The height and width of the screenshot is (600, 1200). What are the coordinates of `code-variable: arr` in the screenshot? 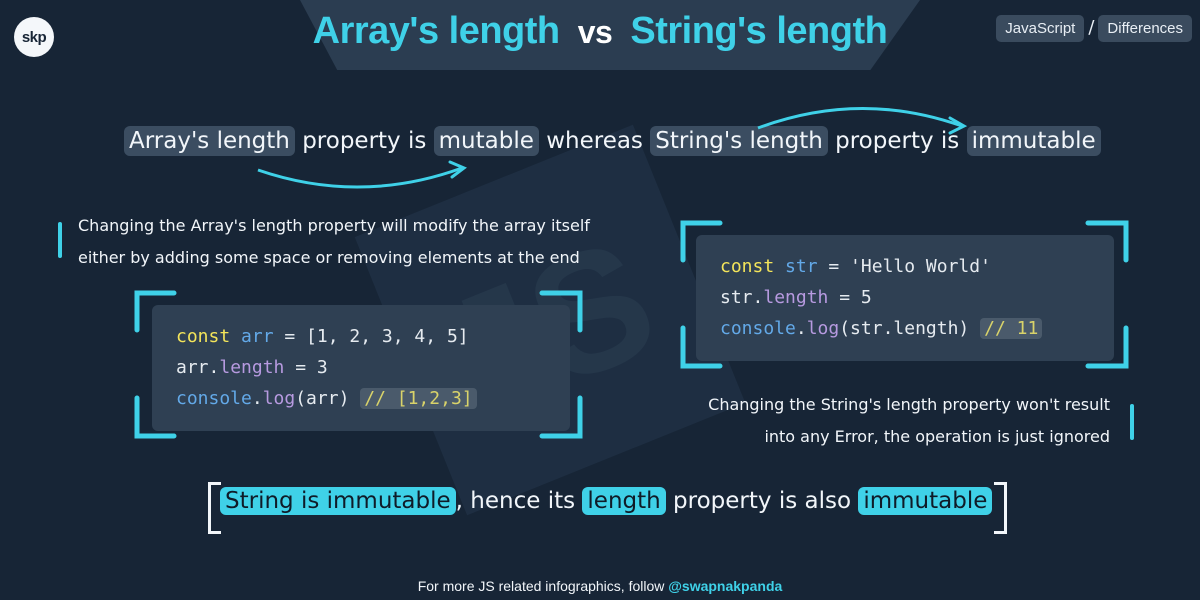 It's located at (257, 336).